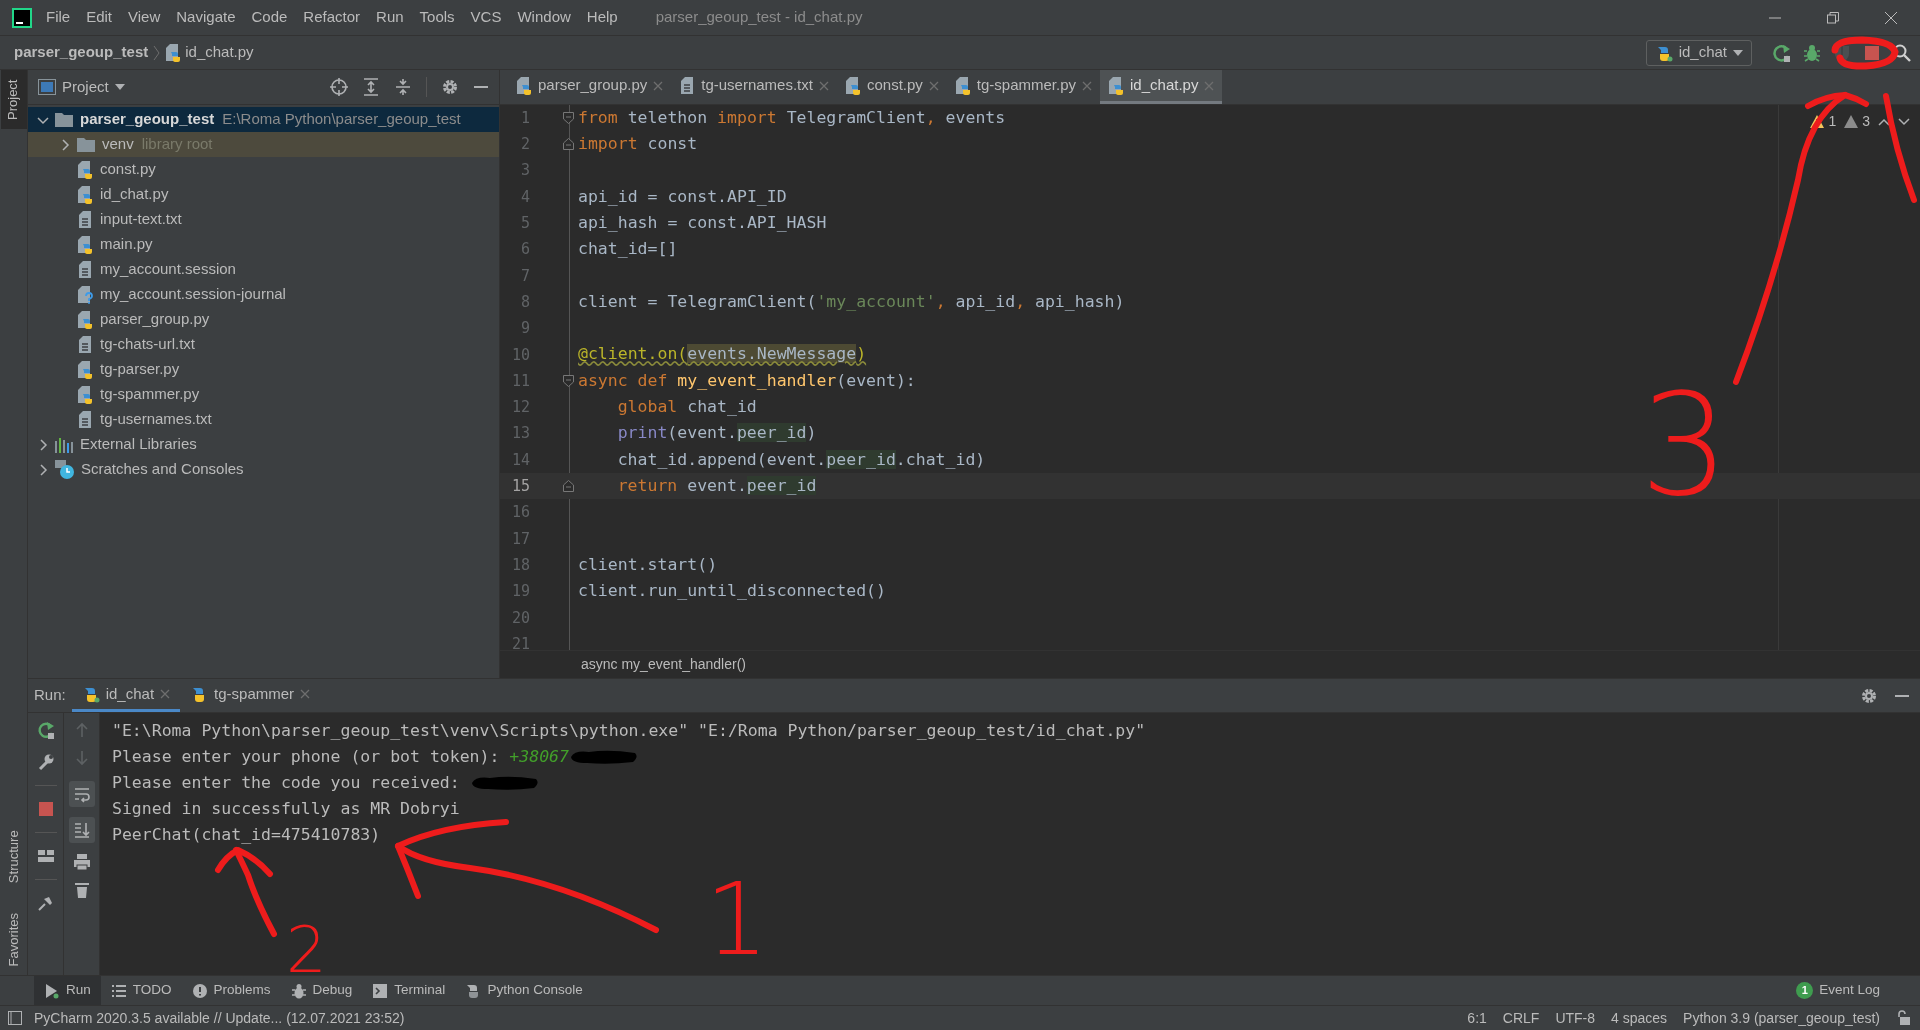 This screenshot has height=1030, width=1920. What do you see at coordinates (128, 169) in the screenshot?
I see `tree-item: const.py` at bounding box center [128, 169].